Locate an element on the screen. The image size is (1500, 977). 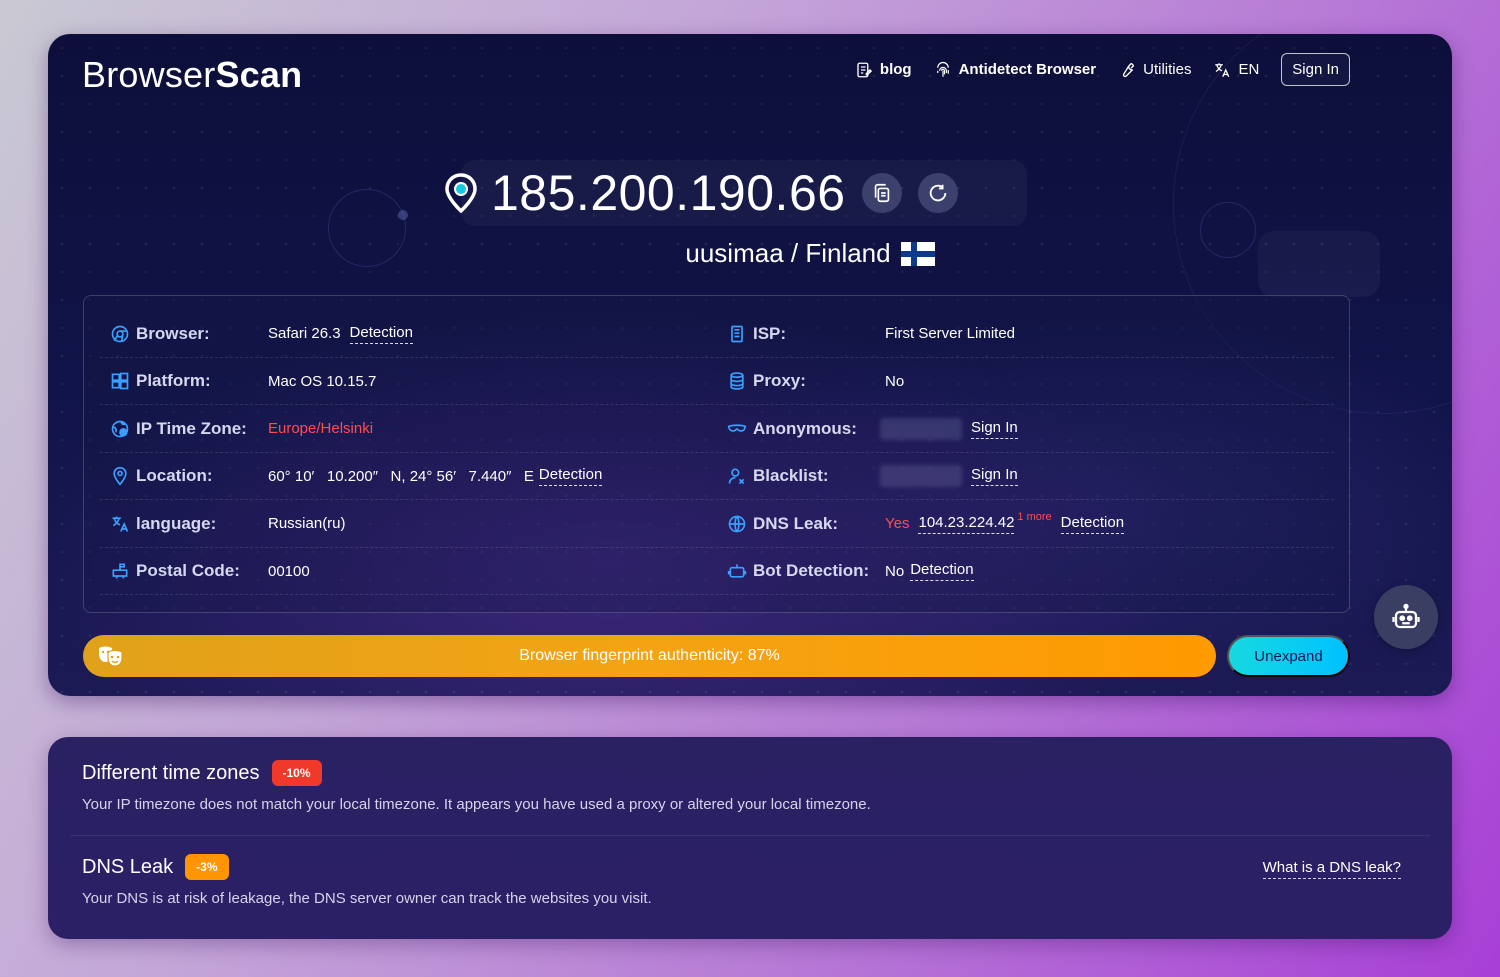
dns-leak-status: Yes is located at coordinates (897, 524).